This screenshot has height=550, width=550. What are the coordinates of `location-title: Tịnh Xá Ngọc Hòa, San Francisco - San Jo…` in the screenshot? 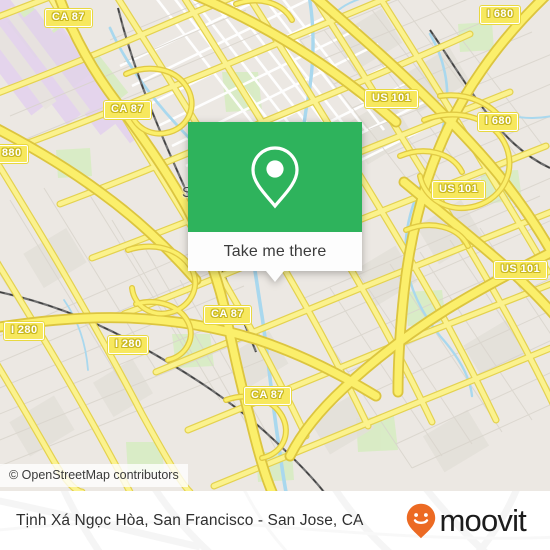 It's located at (190, 520).